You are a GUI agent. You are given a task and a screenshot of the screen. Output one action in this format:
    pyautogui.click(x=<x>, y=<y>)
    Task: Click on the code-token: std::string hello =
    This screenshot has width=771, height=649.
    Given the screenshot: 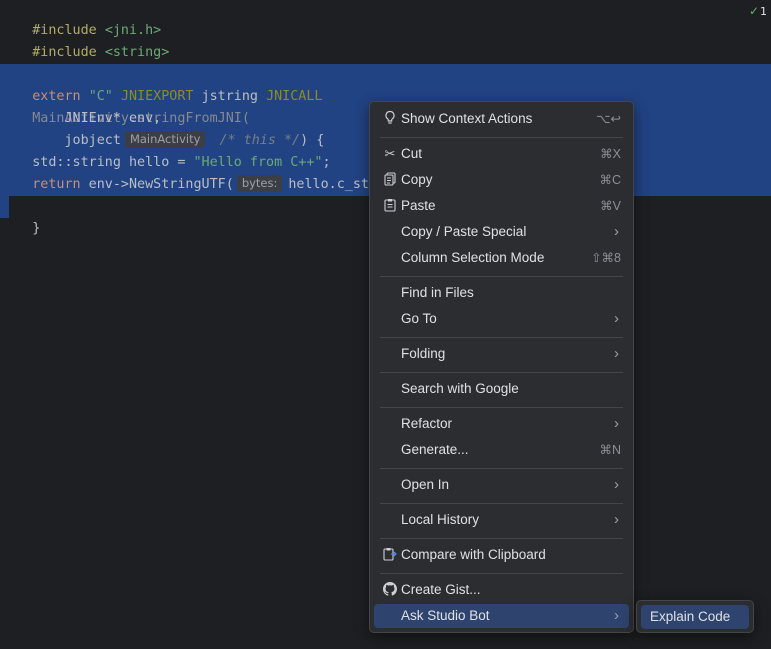 What is the action you would take?
    pyautogui.click(x=113, y=162)
    